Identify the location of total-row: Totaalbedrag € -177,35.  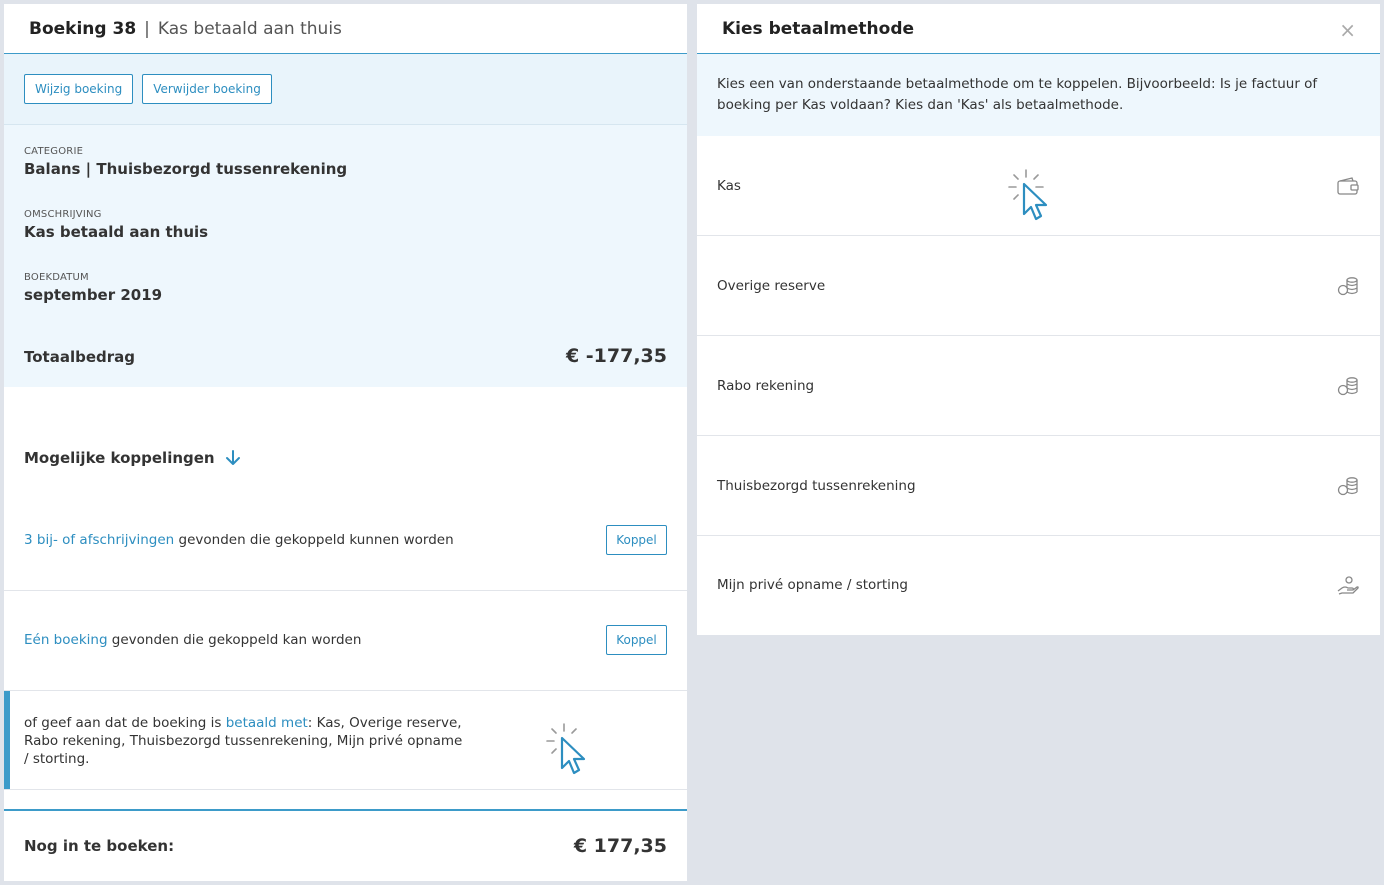
(345, 356).